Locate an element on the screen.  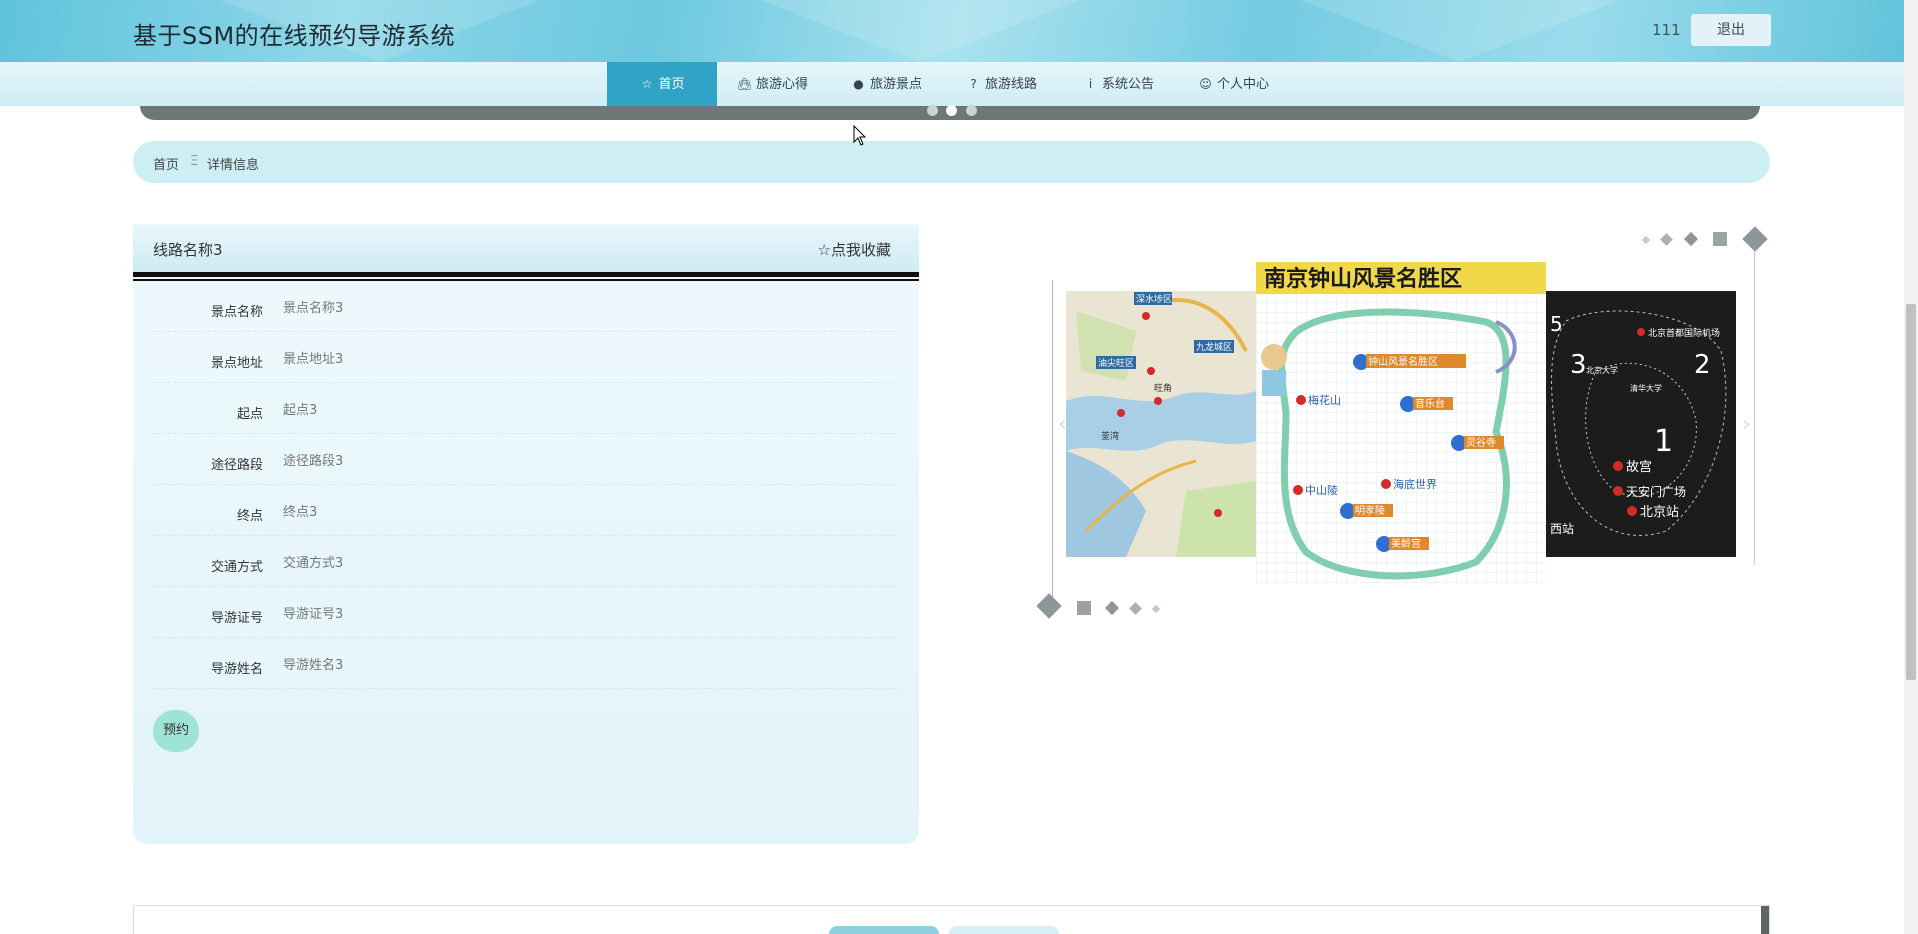
detail-value: 导游证号3 is located at coordinates (313, 614).